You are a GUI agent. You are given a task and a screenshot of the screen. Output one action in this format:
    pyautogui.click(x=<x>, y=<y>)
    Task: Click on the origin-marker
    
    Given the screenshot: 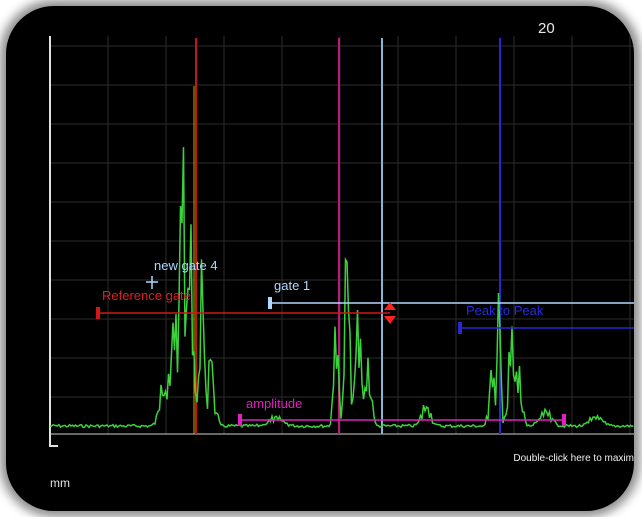 What is the action you would take?
    pyautogui.click(x=53, y=440)
    